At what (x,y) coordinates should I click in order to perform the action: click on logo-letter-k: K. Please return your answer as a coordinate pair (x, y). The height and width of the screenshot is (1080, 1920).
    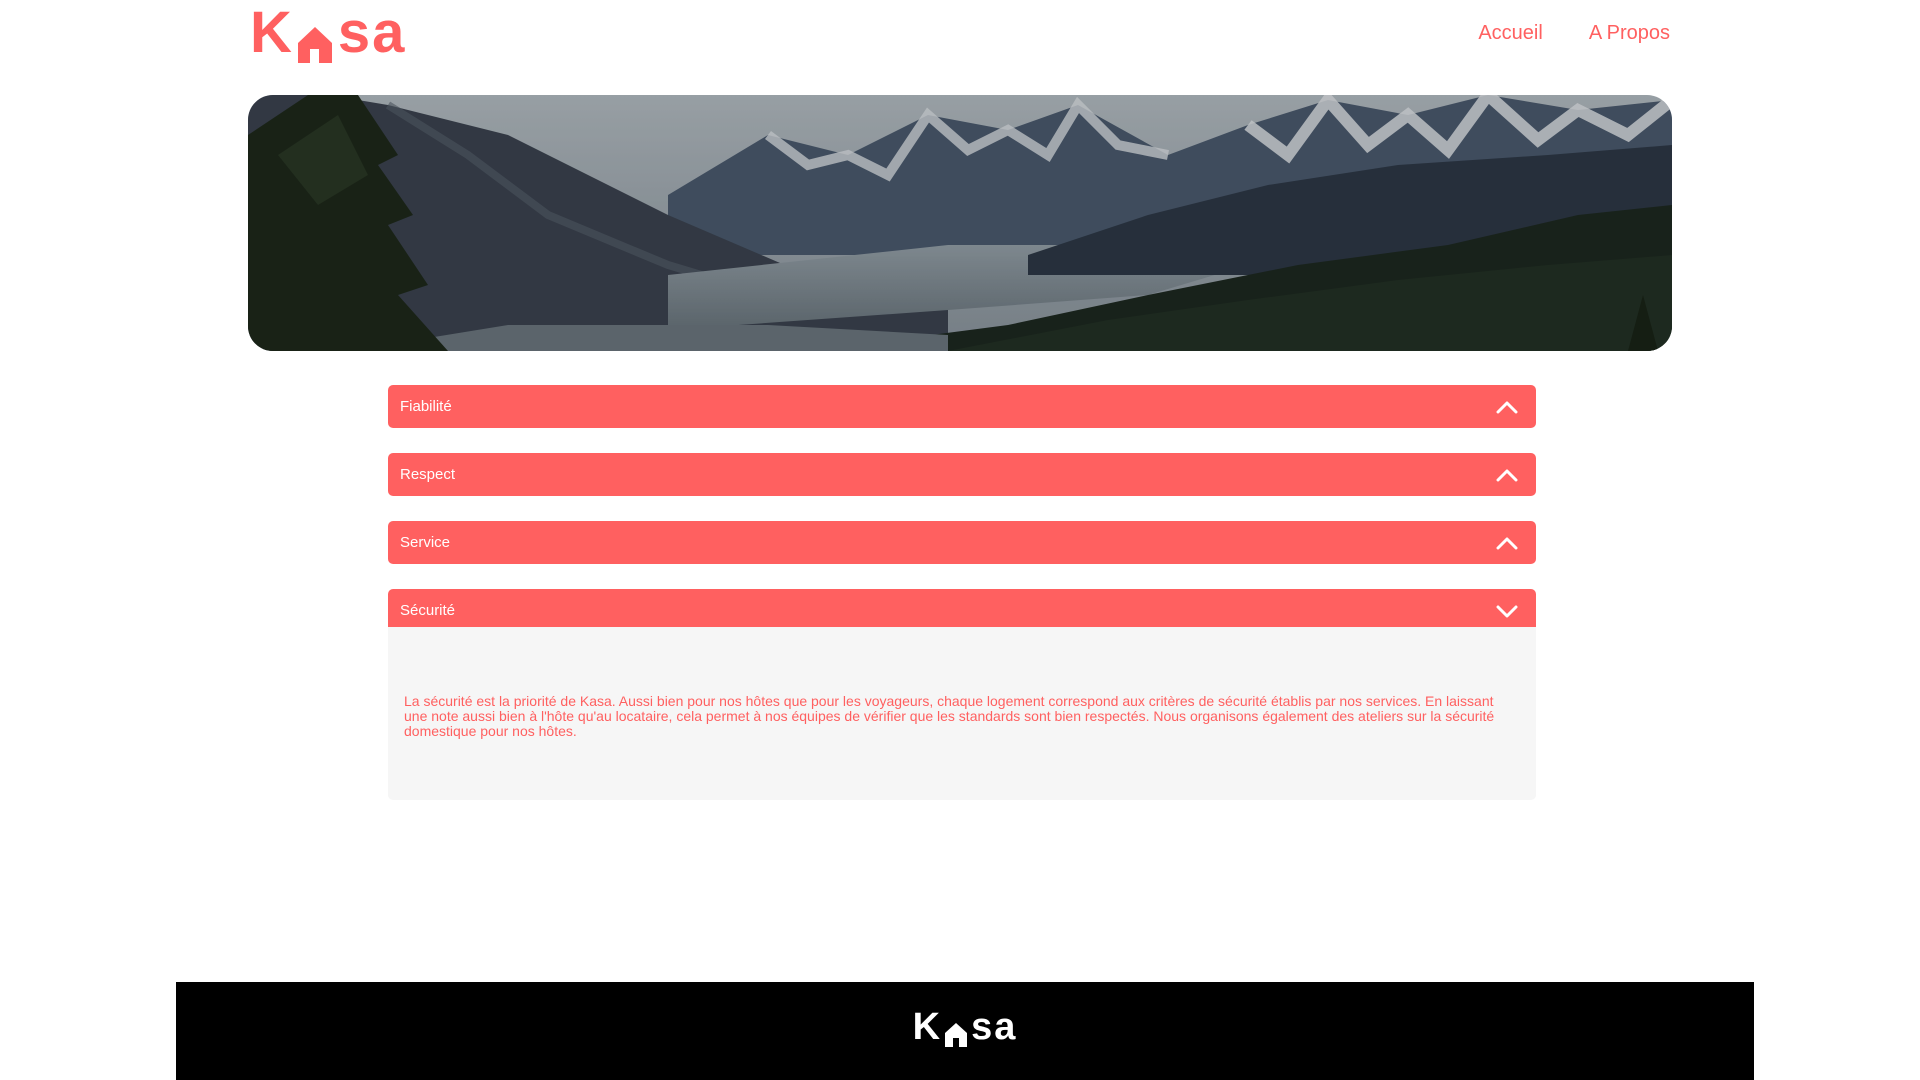
    Looking at the image, I should click on (272, 32).